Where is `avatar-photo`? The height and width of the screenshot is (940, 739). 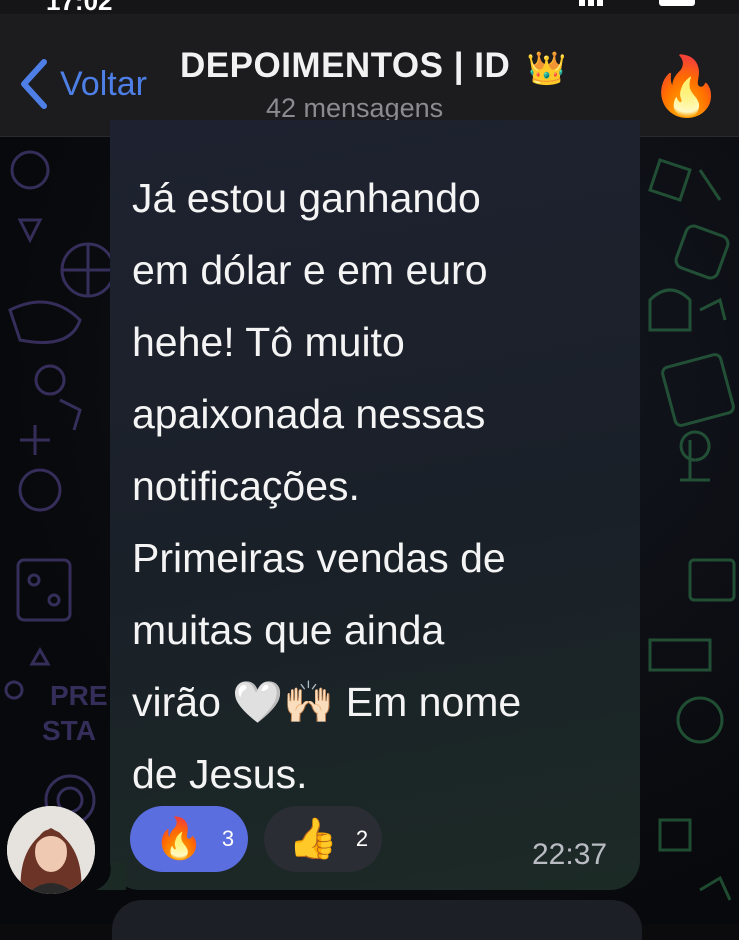
avatar-photo is located at coordinates (51, 850).